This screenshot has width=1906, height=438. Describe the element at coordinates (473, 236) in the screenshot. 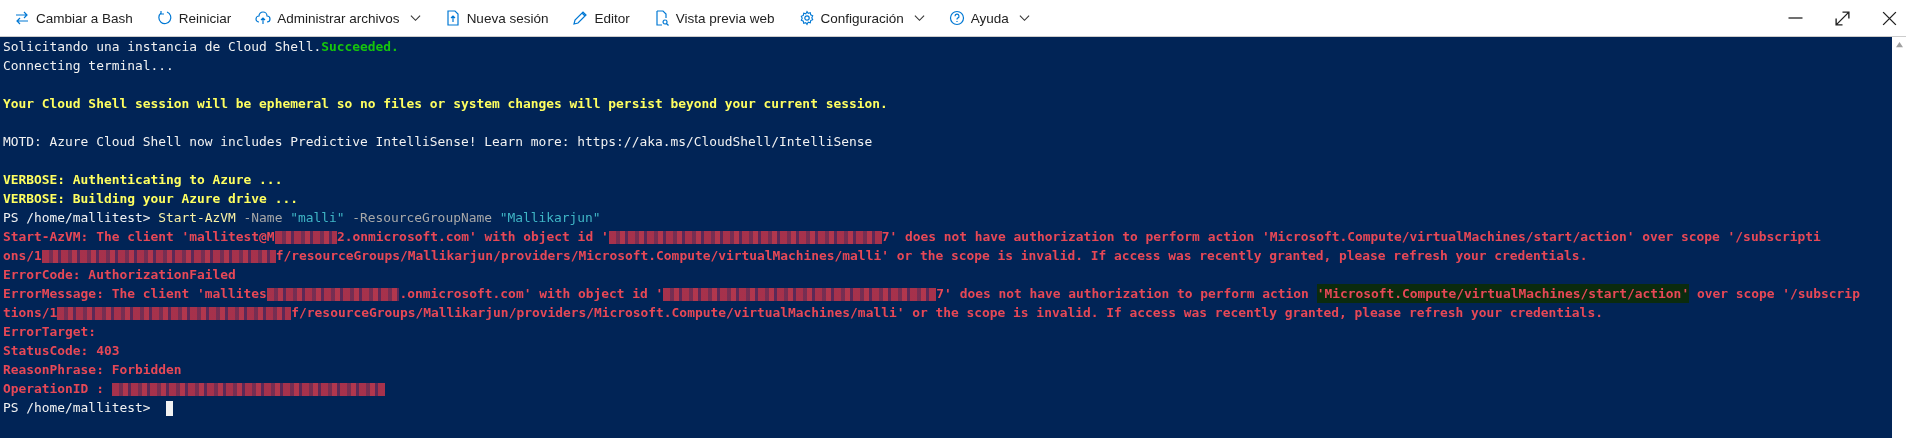

I see `error-text: 2.onmicrosoft.com' with object id '` at that location.